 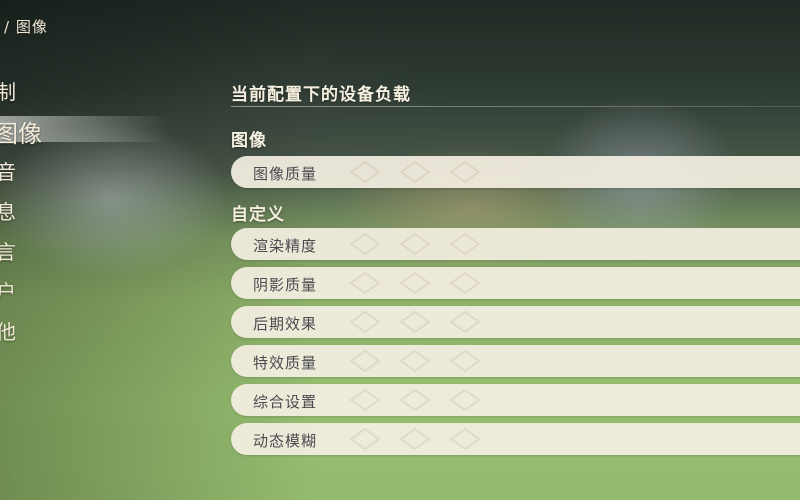 What do you see at coordinates (285, 441) in the screenshot?
I see `setting-label: 动态模糊` at bounding box center [285, 441].